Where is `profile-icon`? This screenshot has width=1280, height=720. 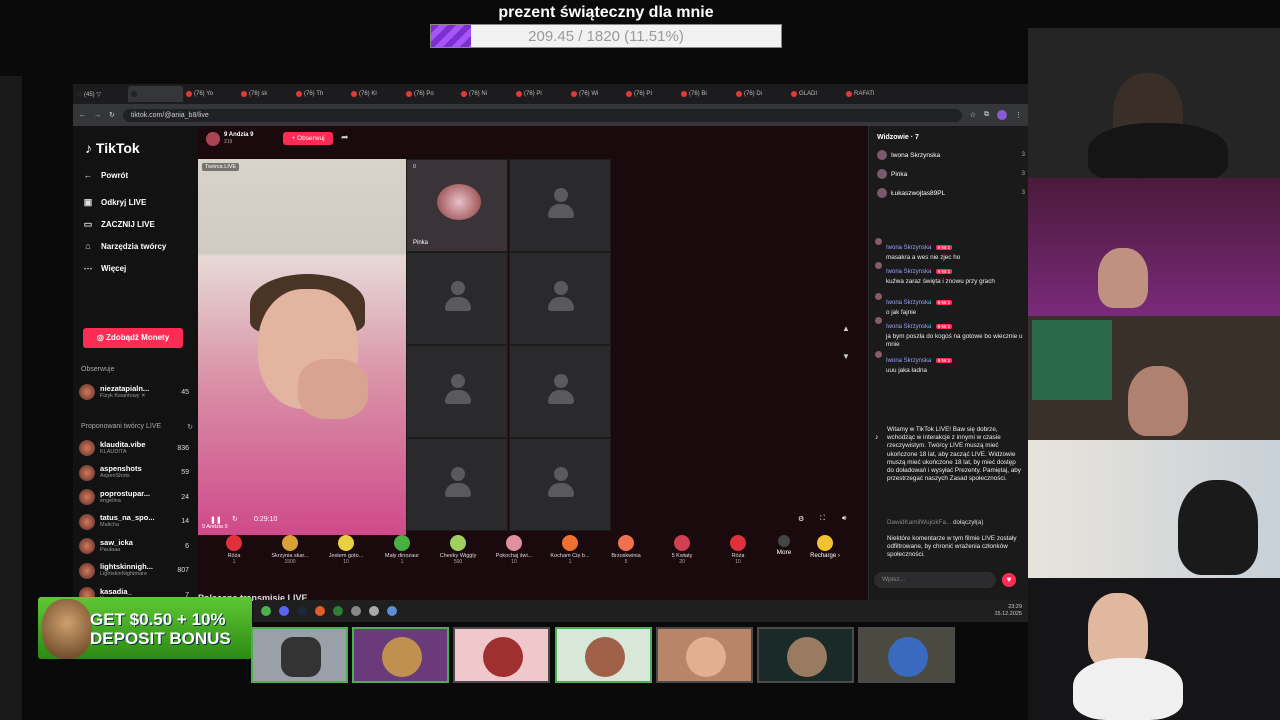 profile-icon is located at coordinates (1002, 115).